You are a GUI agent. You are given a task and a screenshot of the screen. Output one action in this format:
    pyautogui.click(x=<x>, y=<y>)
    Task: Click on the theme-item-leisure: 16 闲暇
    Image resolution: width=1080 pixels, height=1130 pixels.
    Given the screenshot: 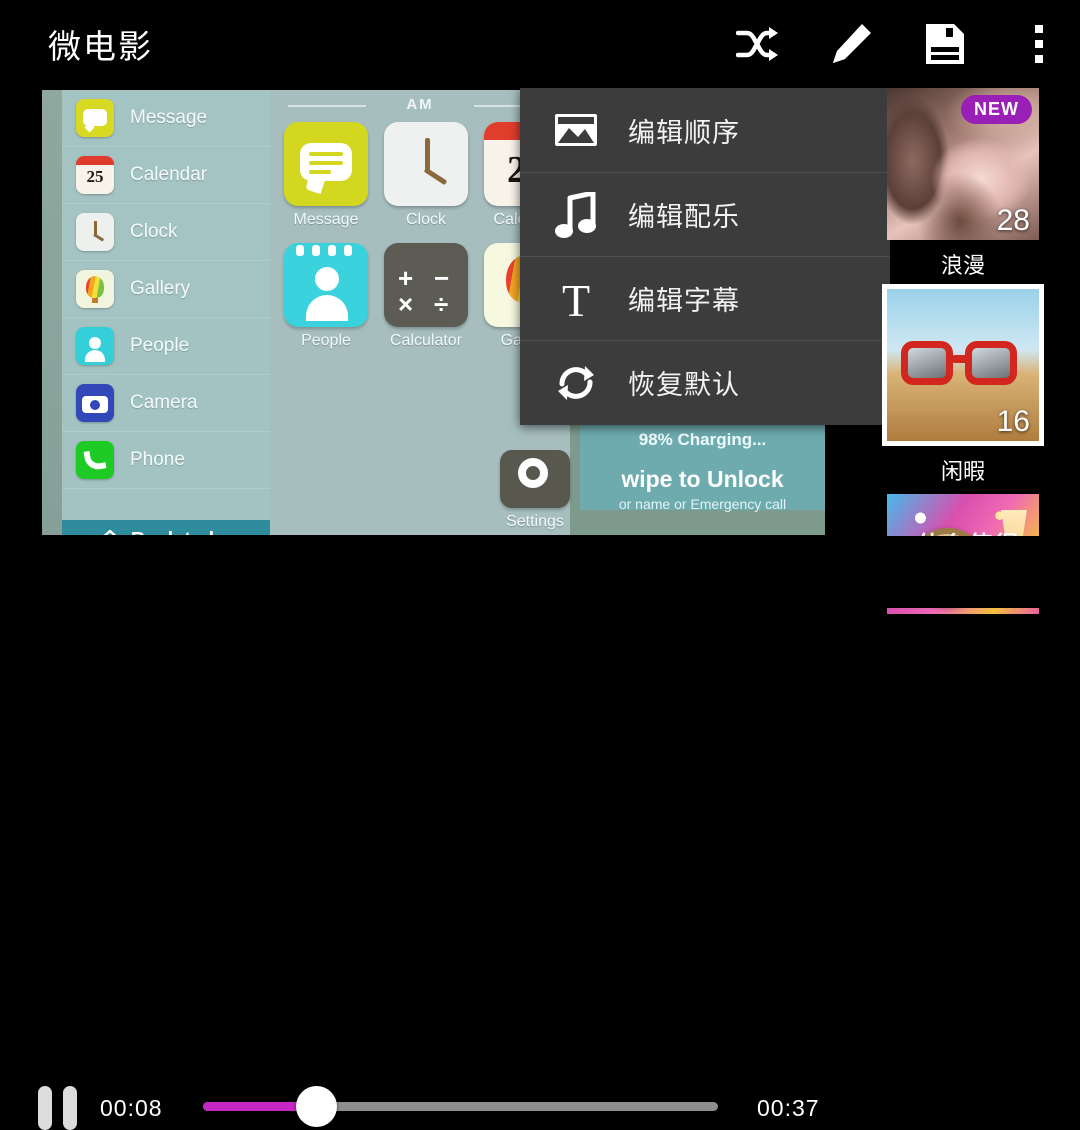 What is the action you would take?
    pyautogui.click(x=963, y=385)
    